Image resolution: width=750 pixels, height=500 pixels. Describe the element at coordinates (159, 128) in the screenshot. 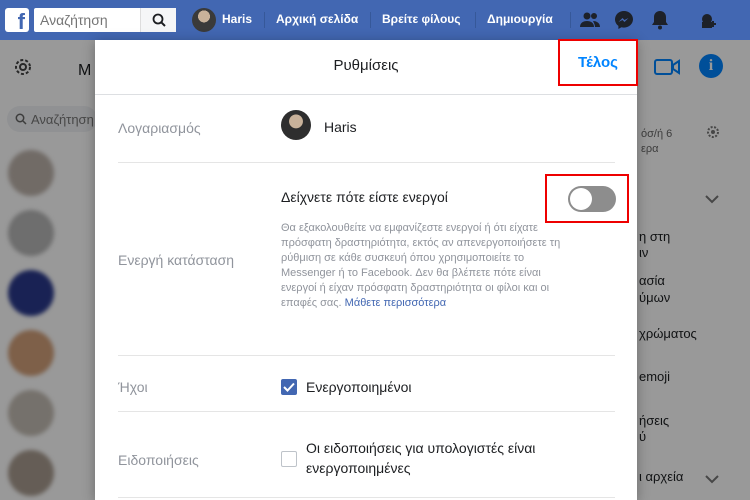

I see `account-label: Λογαριασμός` at that location.